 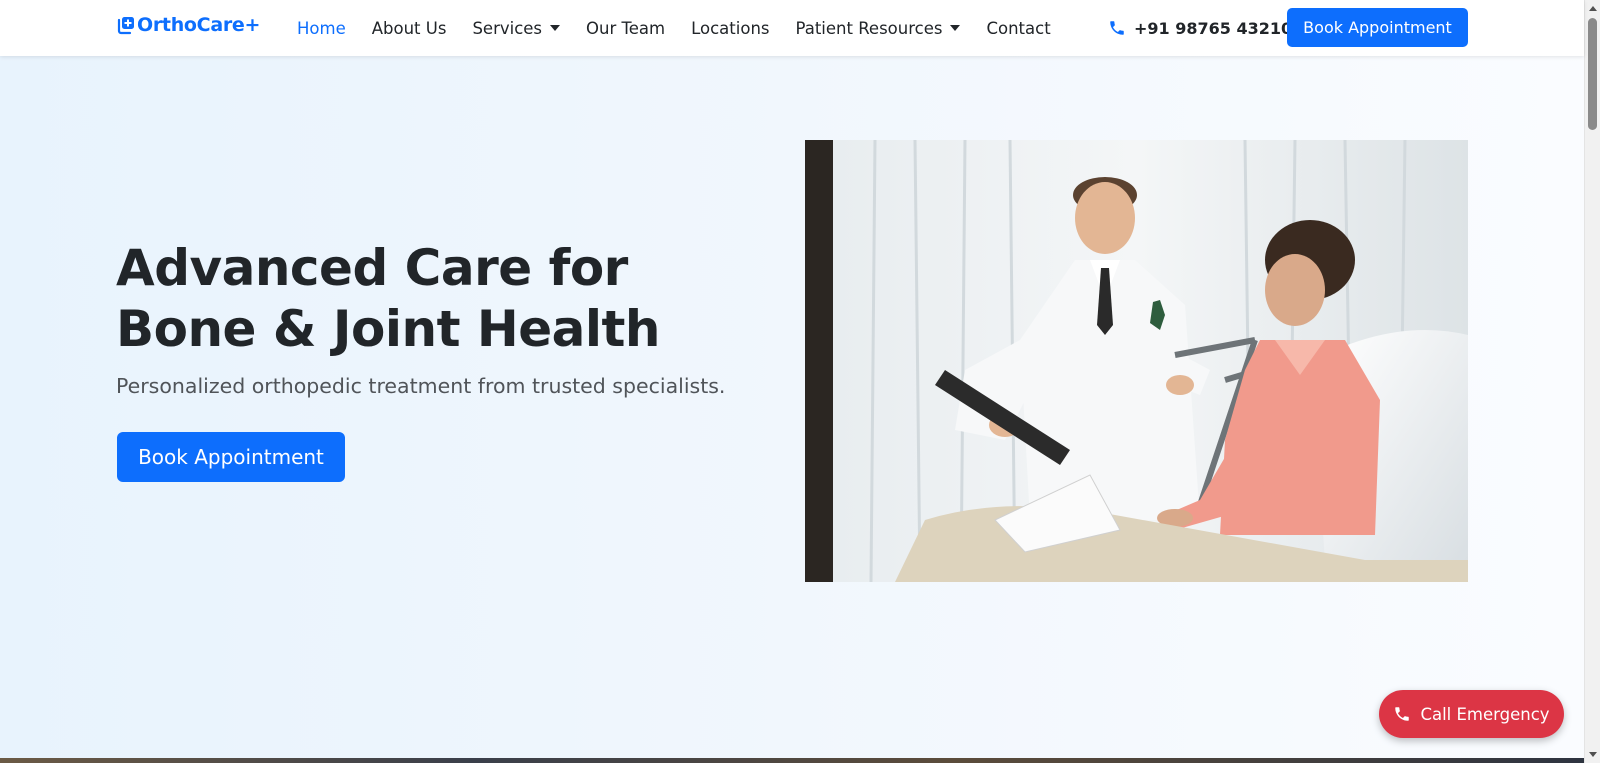 What do you see at coordinates (1485, 714) in the screenshot?
I see `call-emergency-label: Call Emergency` at bounding box center [1485, 714].